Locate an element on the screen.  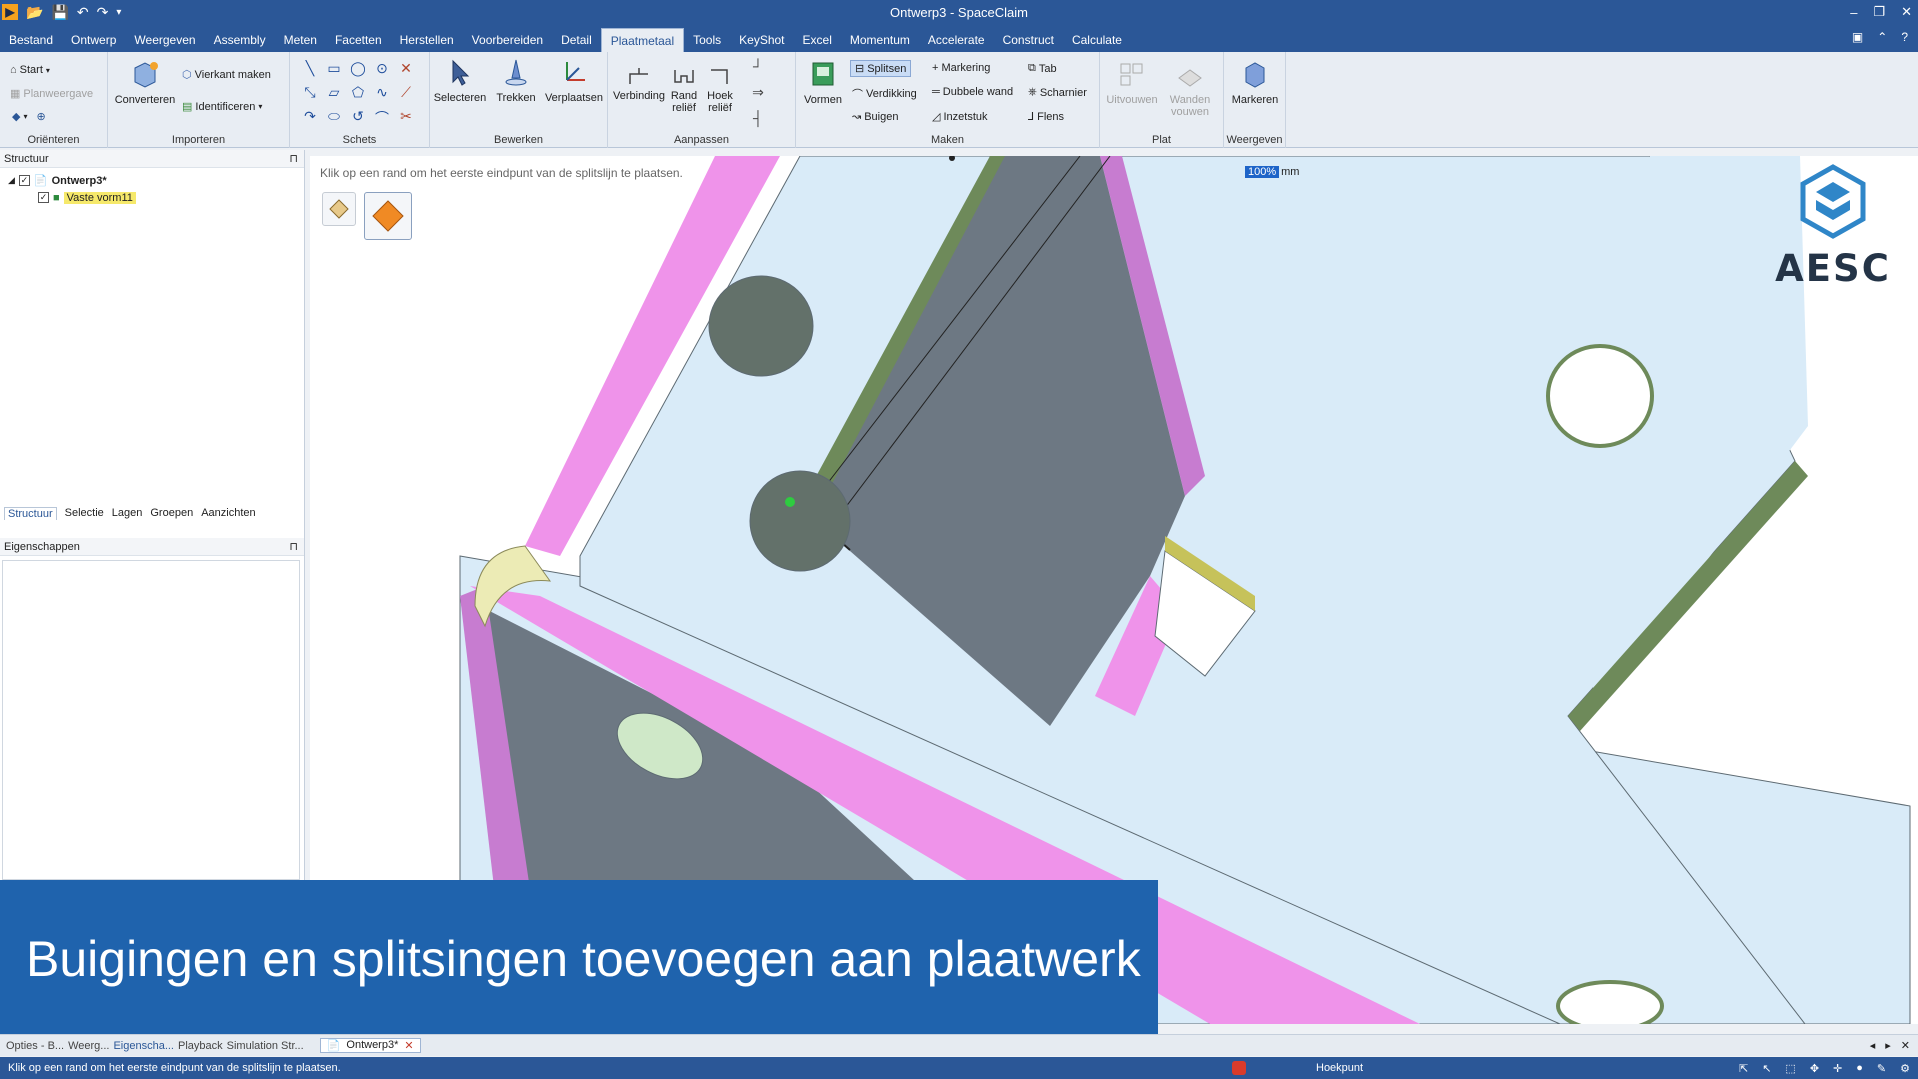
buigen-button: ↝ Buigen is located at coordinates (875, 117).